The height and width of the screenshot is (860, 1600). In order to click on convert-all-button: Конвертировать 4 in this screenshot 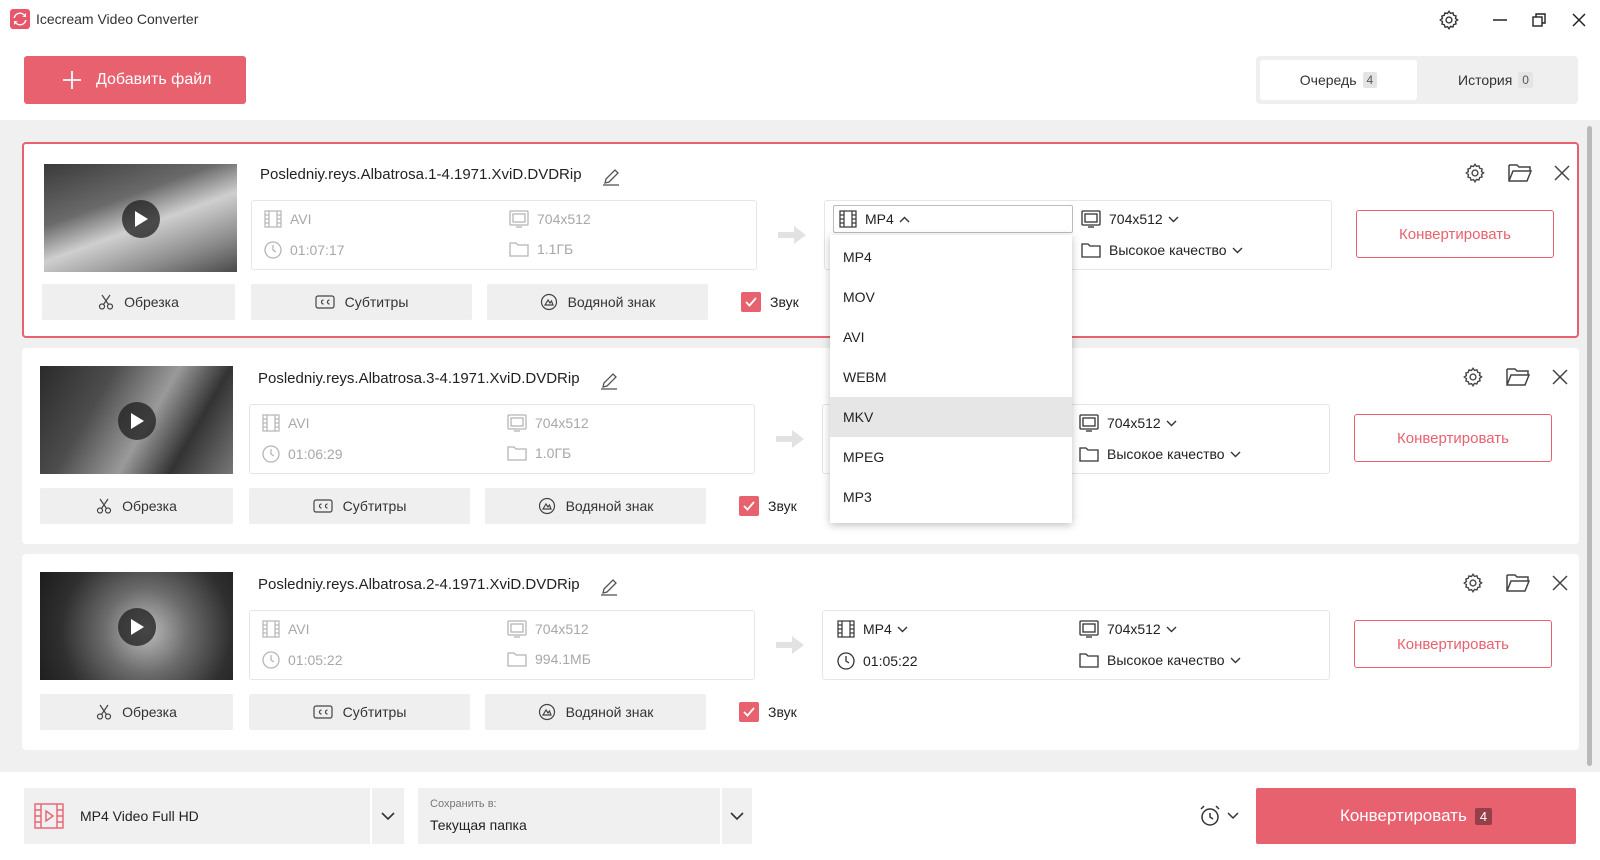, I will do `click(1416, 816)`.